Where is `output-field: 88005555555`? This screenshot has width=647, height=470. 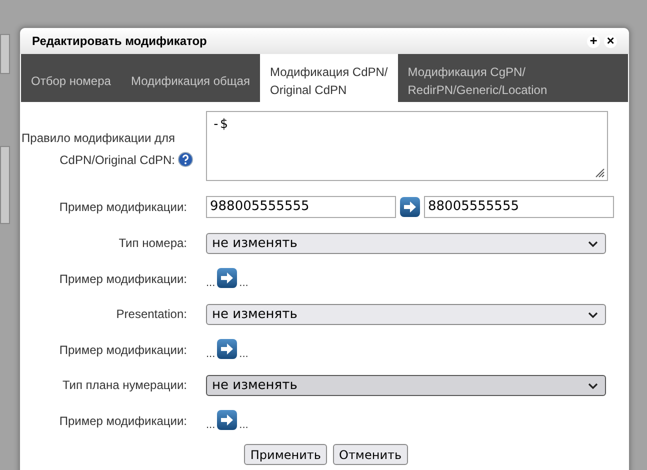 output-field: 88005555555 is located at coordinates (519, 207).